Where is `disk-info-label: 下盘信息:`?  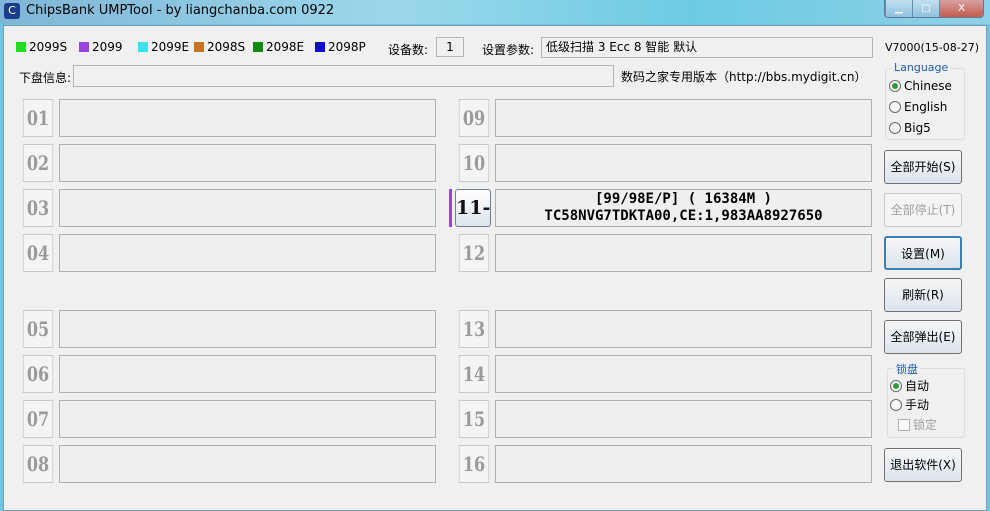
disk-info-label: 下盘信息: is located at coordinates (45, 78).